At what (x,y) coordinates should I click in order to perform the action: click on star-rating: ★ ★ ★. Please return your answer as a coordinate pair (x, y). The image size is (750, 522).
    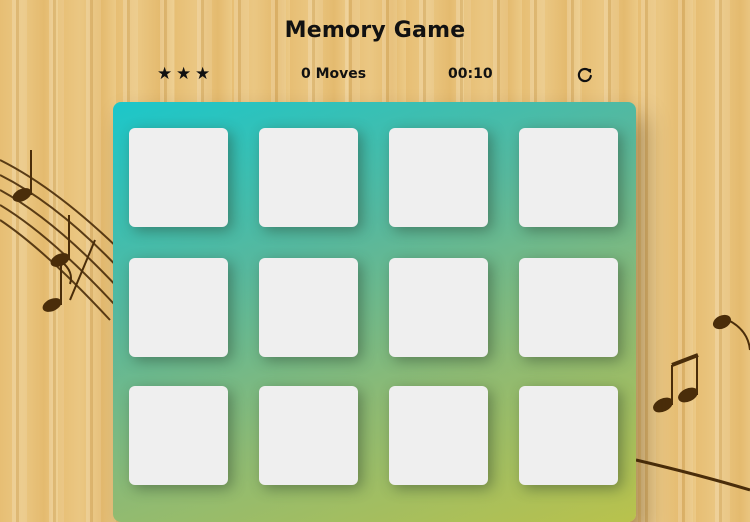
    Looking at the image, I should click on (183, 74).